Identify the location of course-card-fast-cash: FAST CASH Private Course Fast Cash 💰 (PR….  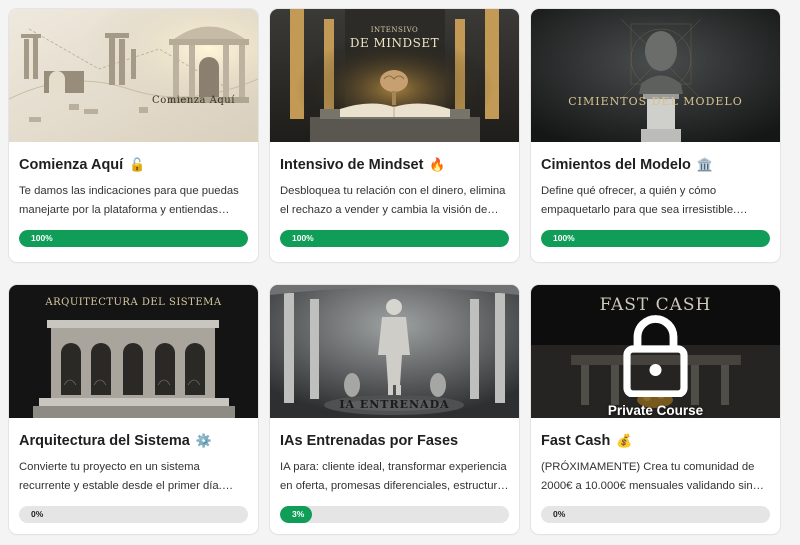
(655, 409).